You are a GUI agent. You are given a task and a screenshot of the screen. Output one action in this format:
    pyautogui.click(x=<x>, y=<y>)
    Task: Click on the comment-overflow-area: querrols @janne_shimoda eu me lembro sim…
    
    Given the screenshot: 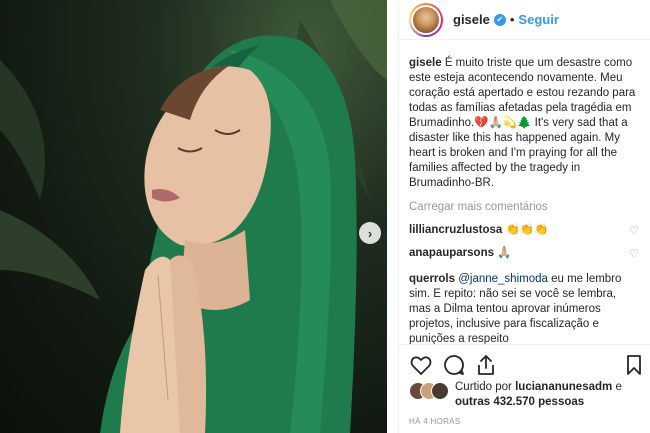 What is the action you would take?
    pyautogui.click(x=527, y=308)
    